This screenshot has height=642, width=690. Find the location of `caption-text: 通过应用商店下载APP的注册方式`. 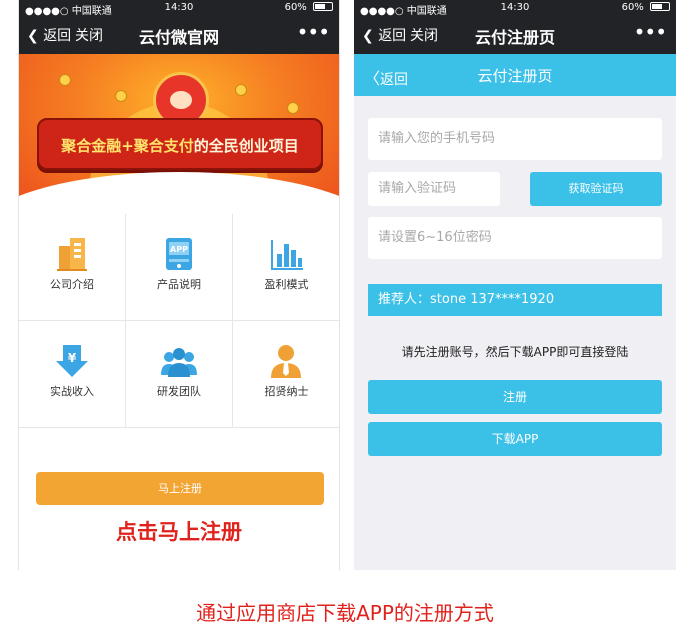

caption-text: 通过应用商店下载APP的注册方式 is located at coordinates (345, 613).